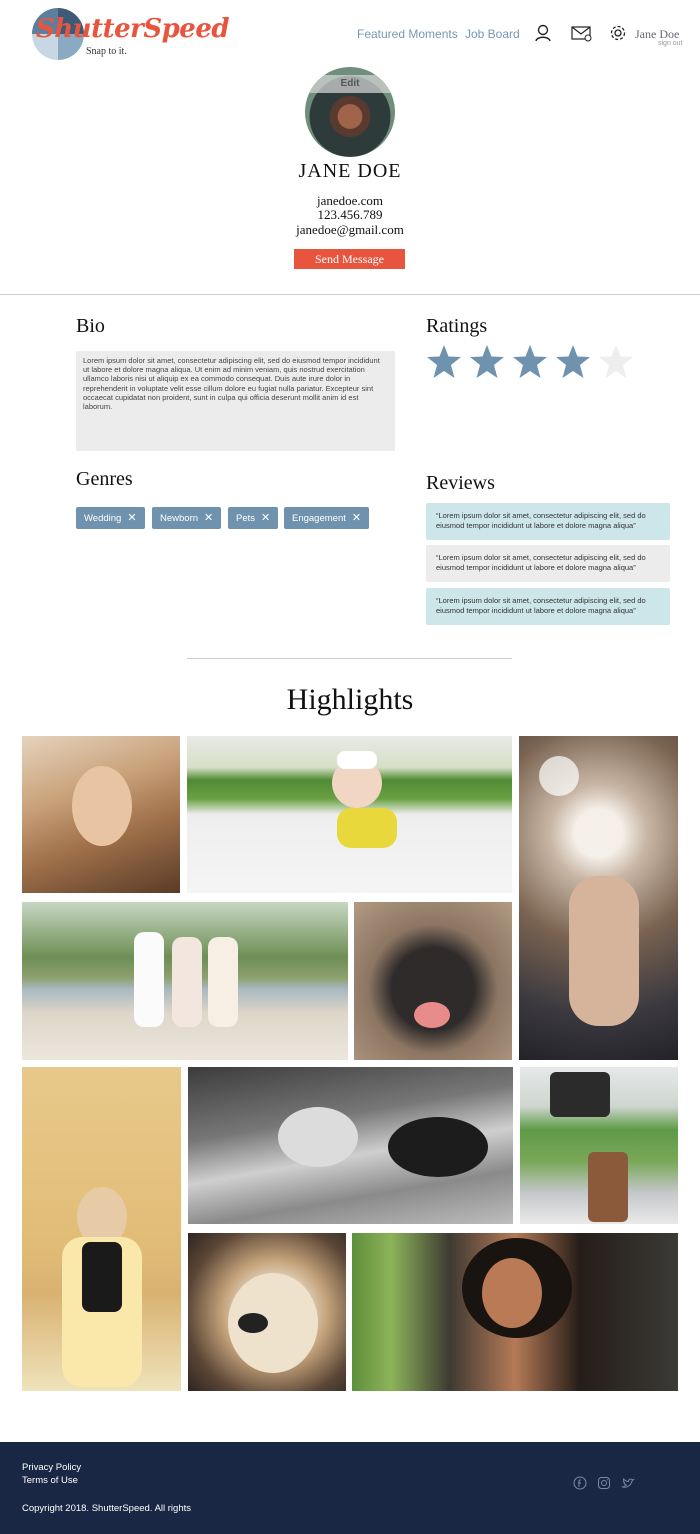 Image resolution: width=700 pixels, height=1534 pixels. I want to click on photo-portrait-woman-blonde, so click(101, 814).